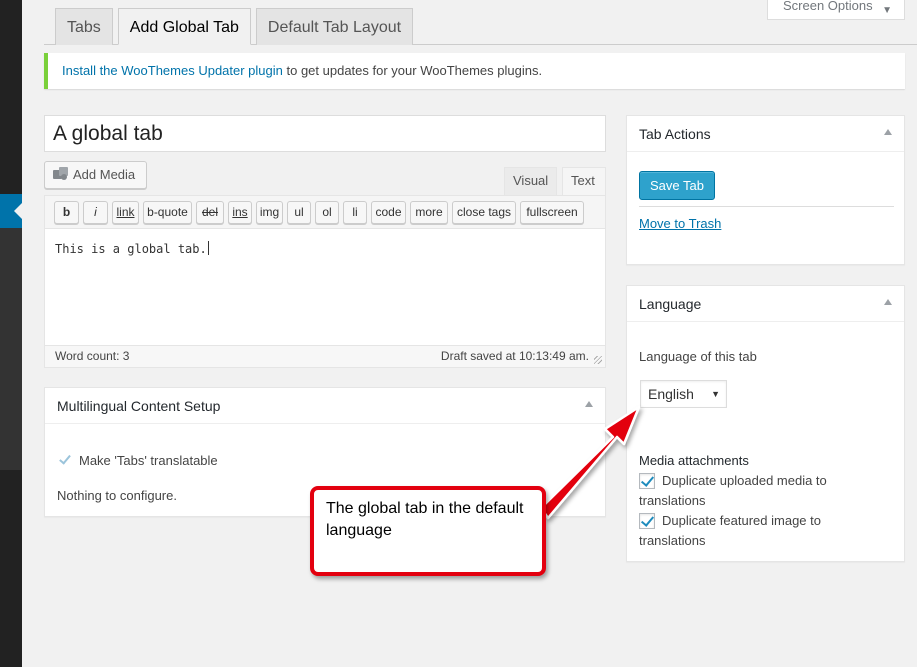  Describe the element at coordinates (18, 211) in the screenshot. I see `current-menu-arrow-icon` at that location.